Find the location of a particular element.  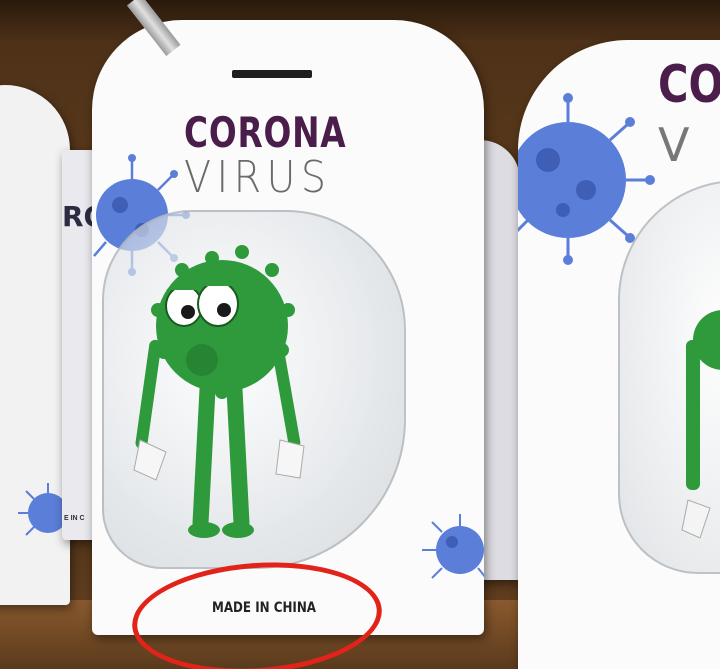

left-package-card is located at coordinates (35, 345).